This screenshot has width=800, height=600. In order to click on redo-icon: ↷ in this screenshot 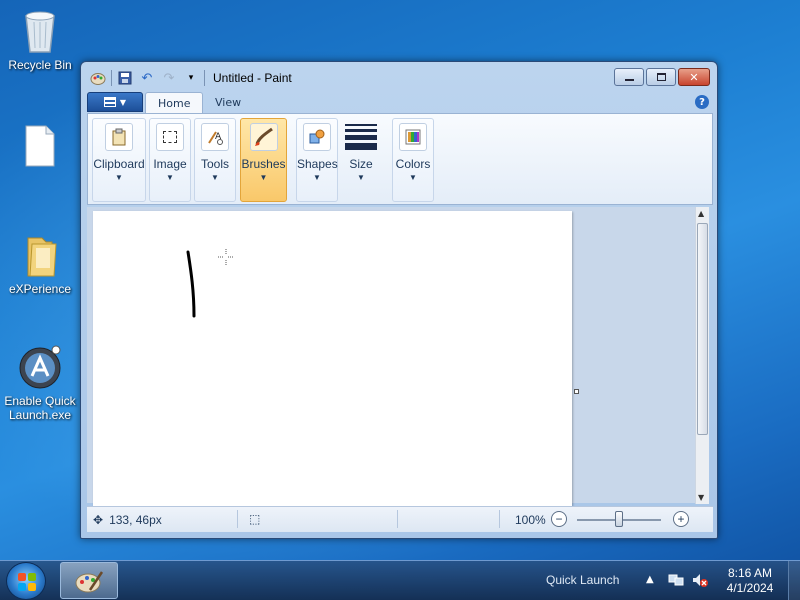, I will do `click(169, 78)`.